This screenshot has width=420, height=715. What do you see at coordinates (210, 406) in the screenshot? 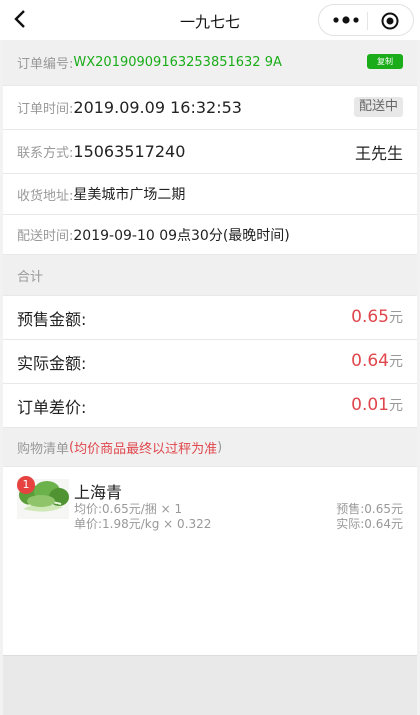
I see `difference-amount-row: 订单差价: 0.01元` at bounding box center [210, 406].